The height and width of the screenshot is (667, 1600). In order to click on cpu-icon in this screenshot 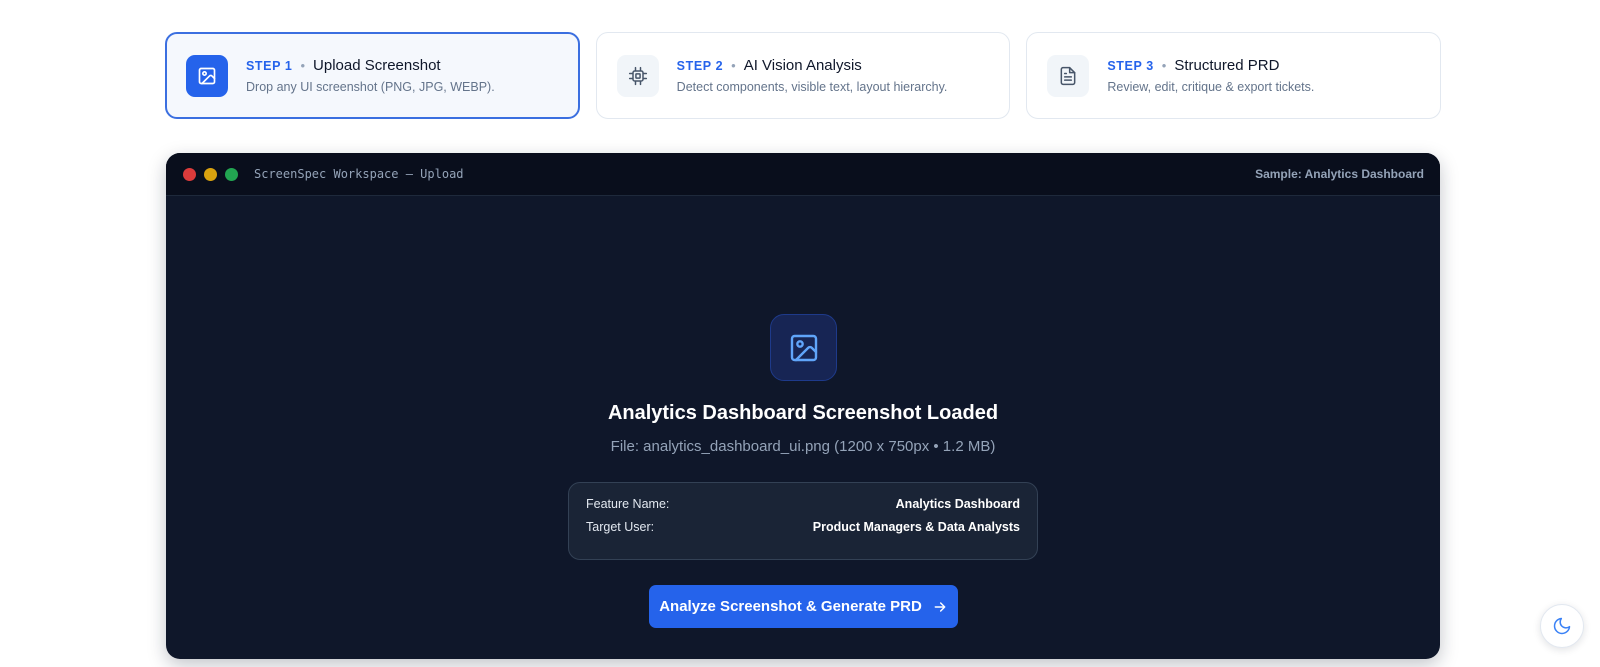, I will do `click(637, 75)`.